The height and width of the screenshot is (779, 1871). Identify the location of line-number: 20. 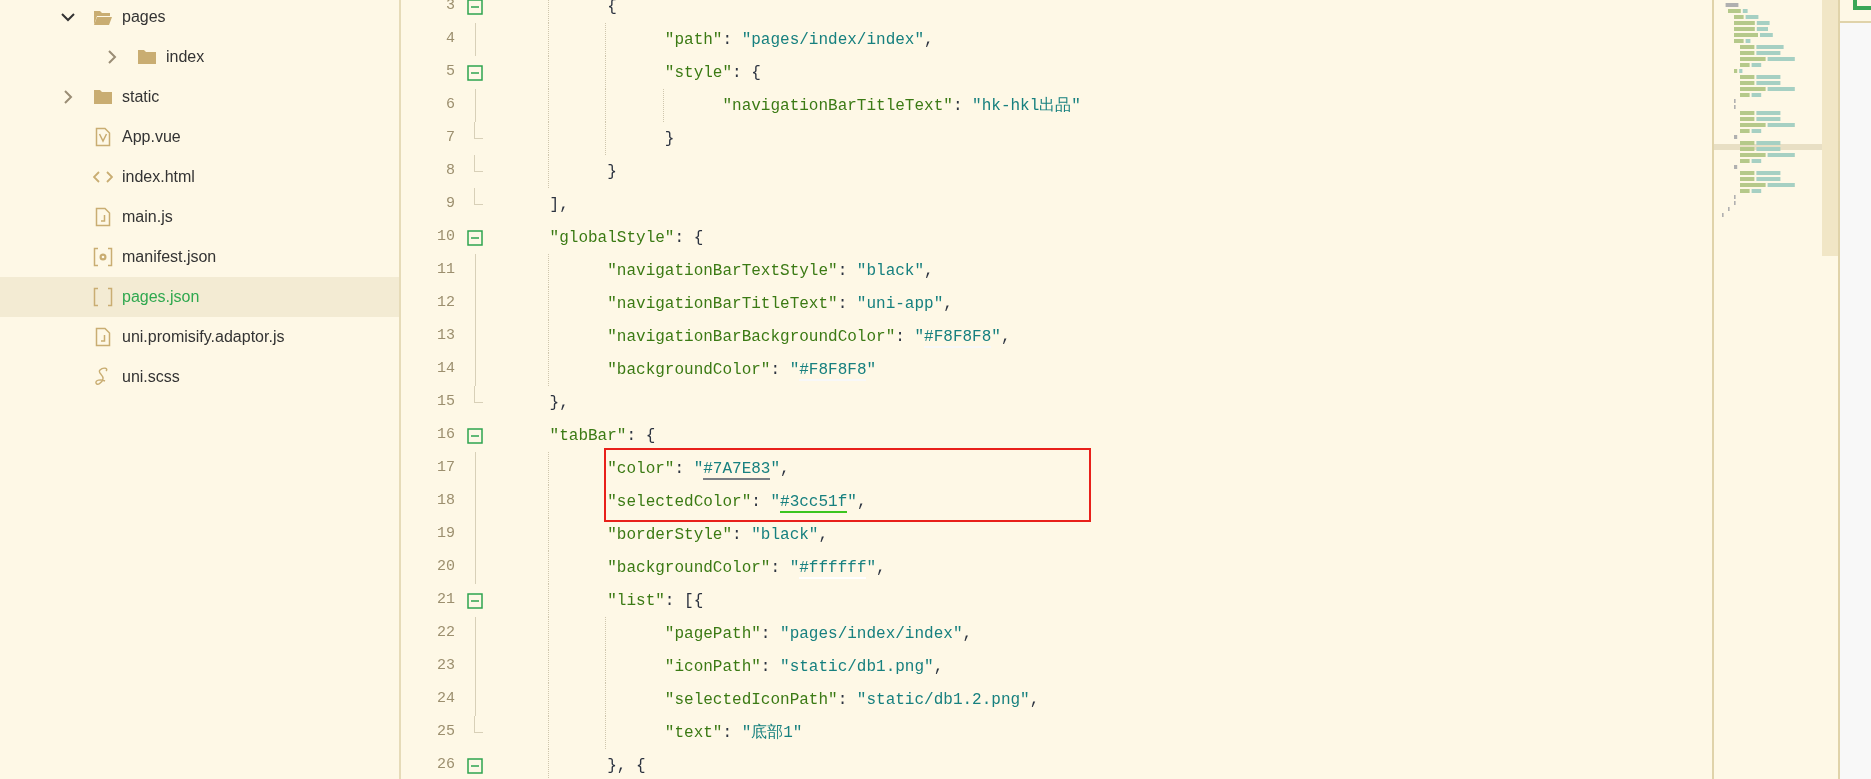
(445, 567).